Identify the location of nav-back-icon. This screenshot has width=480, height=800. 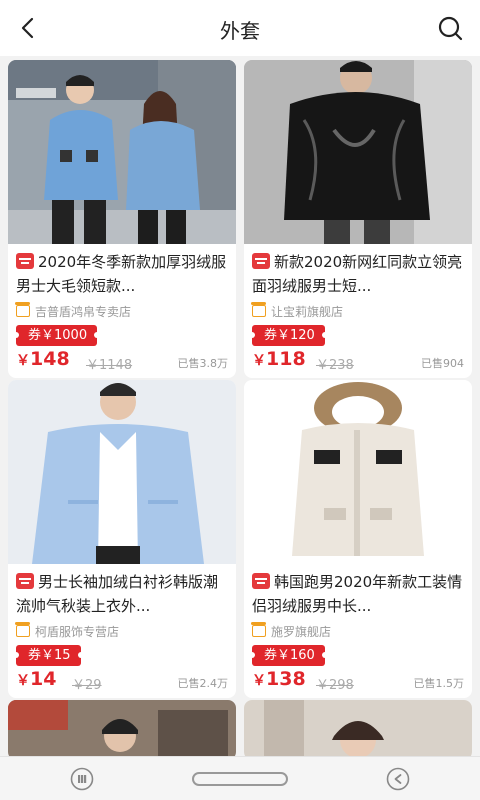
(398, 779).